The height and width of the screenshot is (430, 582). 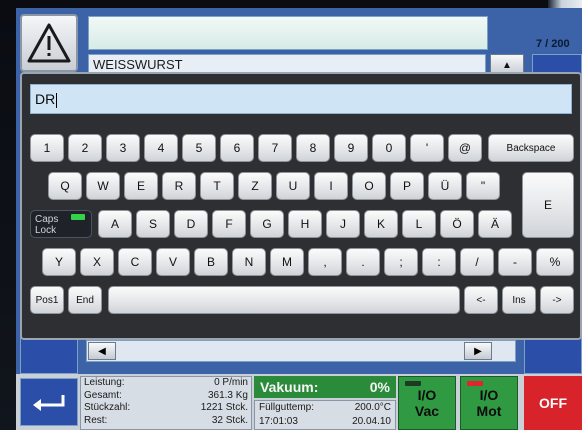 I want to click on key-6: 6, so click(x=237, y=148).